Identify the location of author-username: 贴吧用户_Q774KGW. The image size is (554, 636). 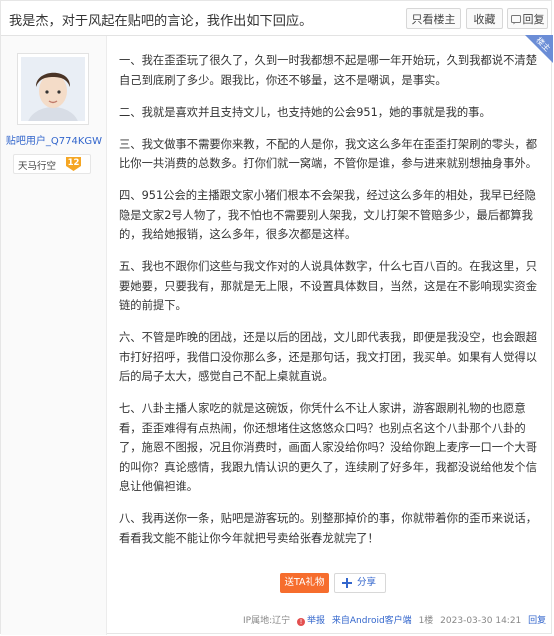
(54, 139).